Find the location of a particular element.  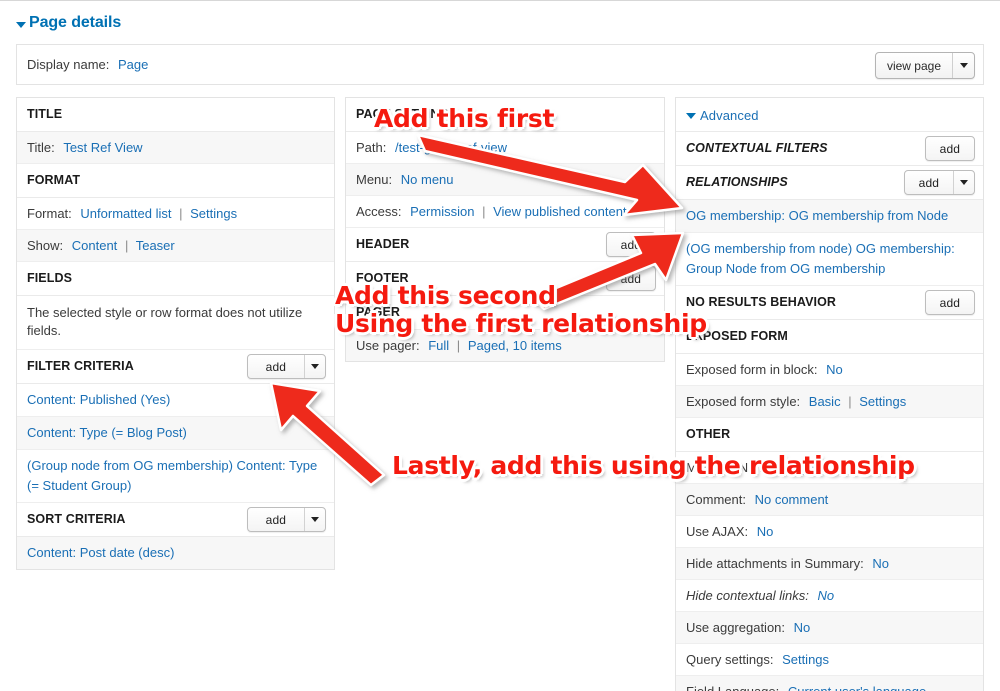

annotation-lastly-add-this: Lastly, add this using the relationship is located at coordinates (653, 465).